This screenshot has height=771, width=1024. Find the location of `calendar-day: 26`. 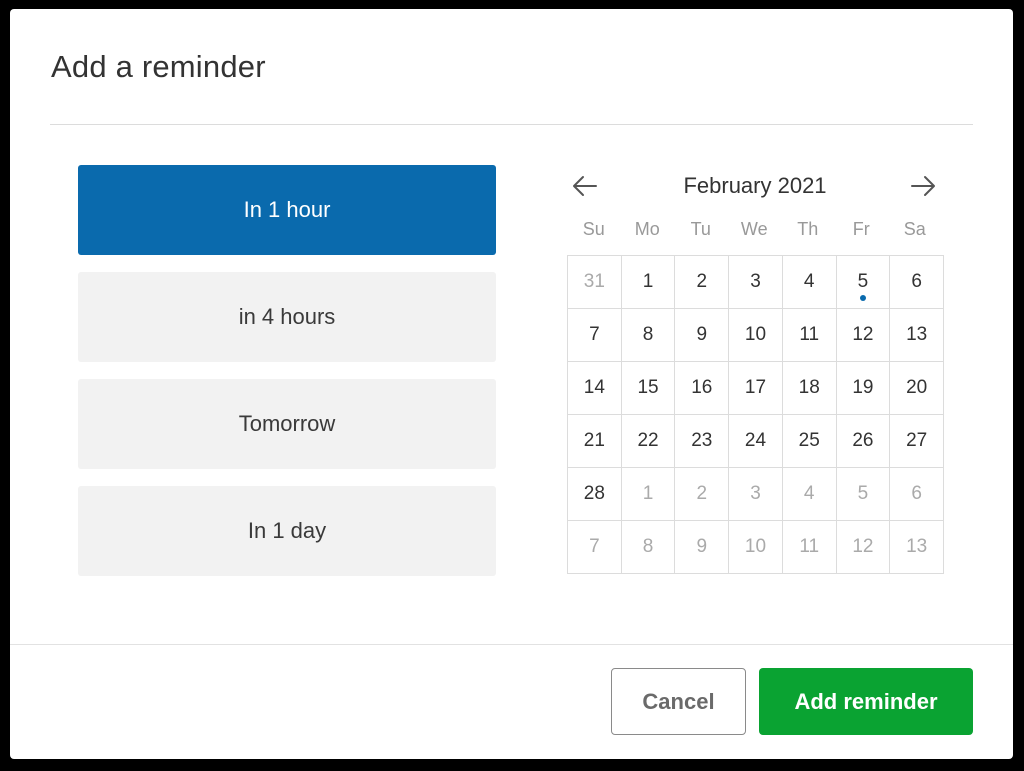

calendar-day: 26 is located at coordinates (863, 441).